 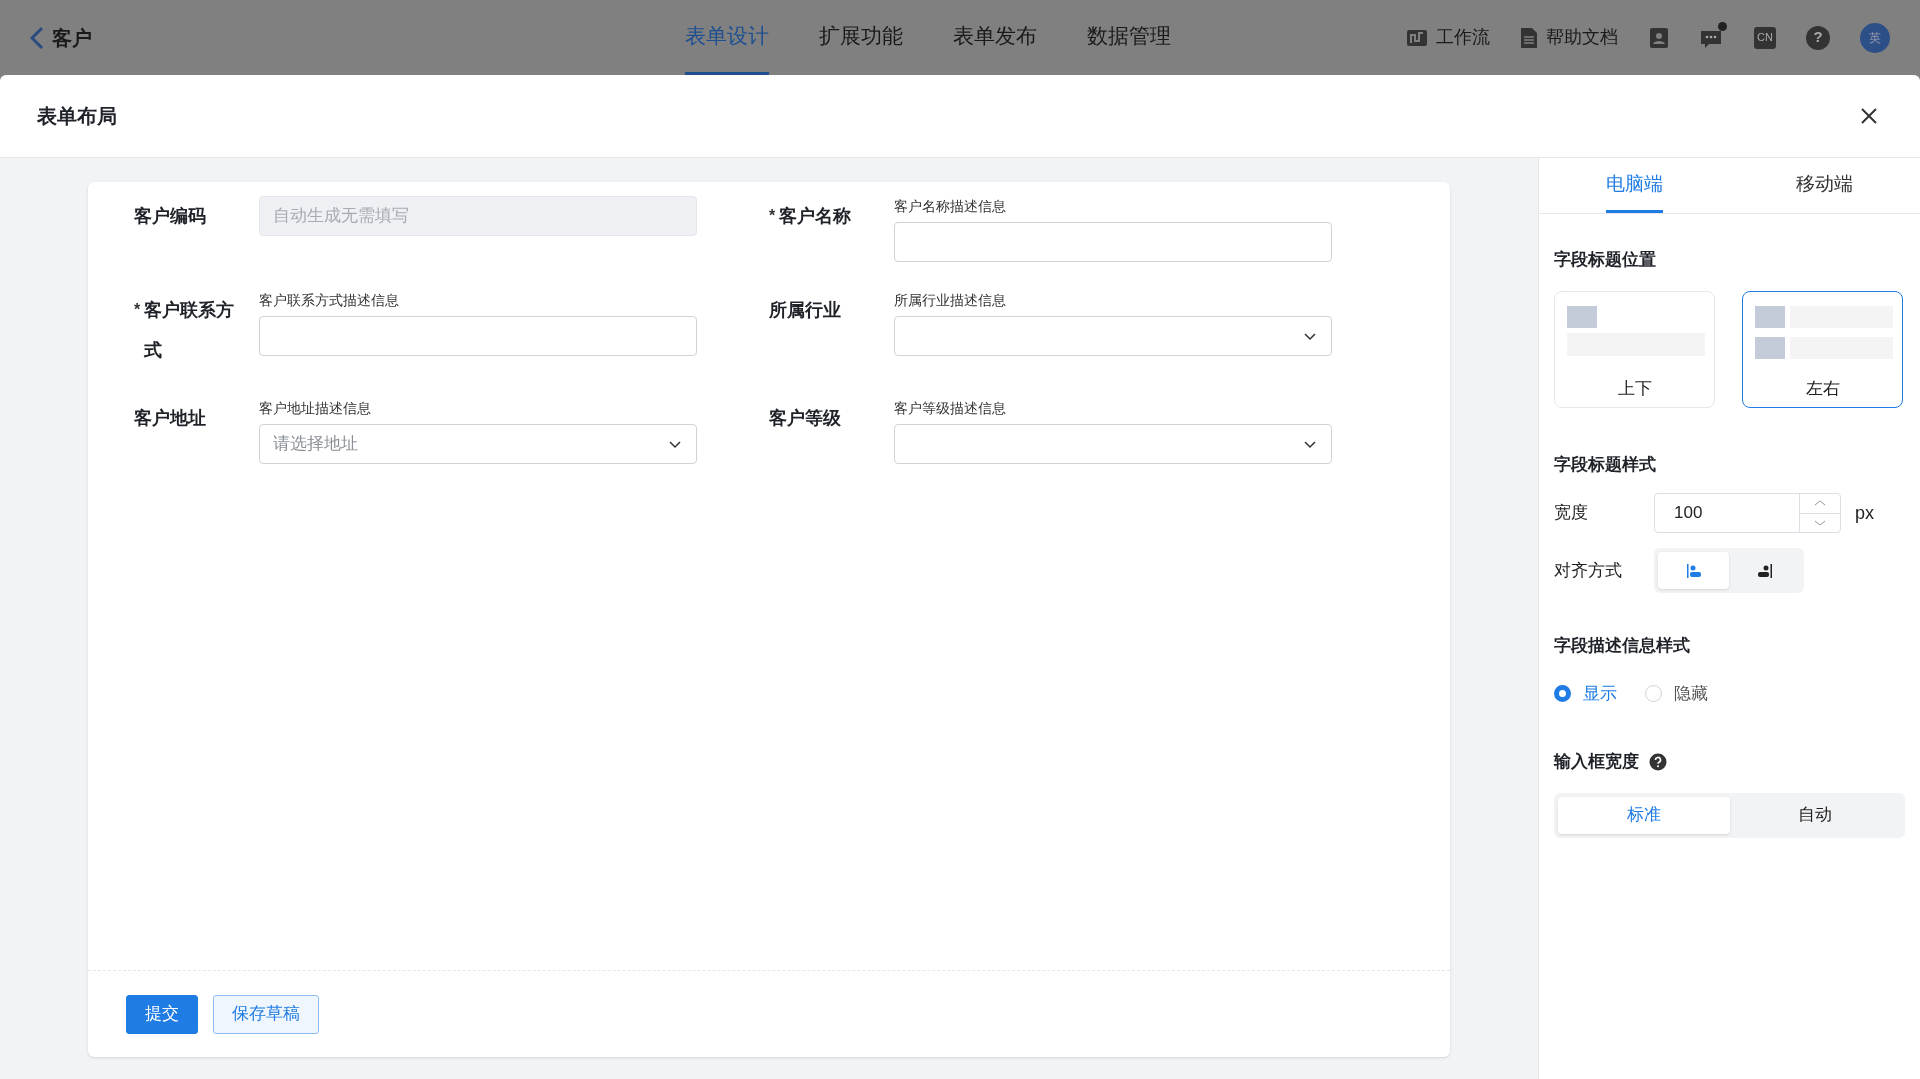 I want to click on field-description: 所属行业描述信息, so click(x=950, y=300).